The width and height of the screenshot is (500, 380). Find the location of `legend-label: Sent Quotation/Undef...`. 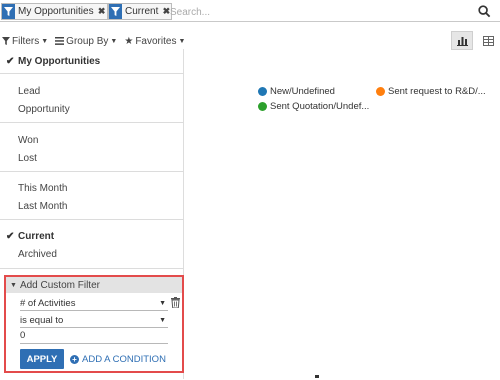

legend-label: Sent Quotation/Undef... is located at coordinates (320, 106).